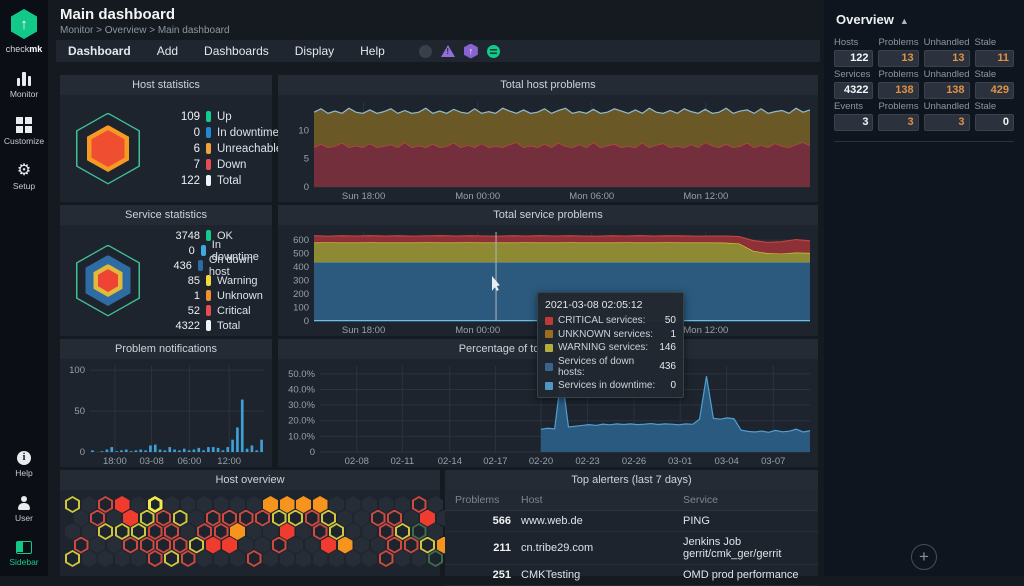 Image resolution: width=1024 pixels, height=586 pixels. What do you see at coordinates (219, 133) in the screenshot?
I see `host-stat-row: 0 In downtime` at bounding box center [219, 133].